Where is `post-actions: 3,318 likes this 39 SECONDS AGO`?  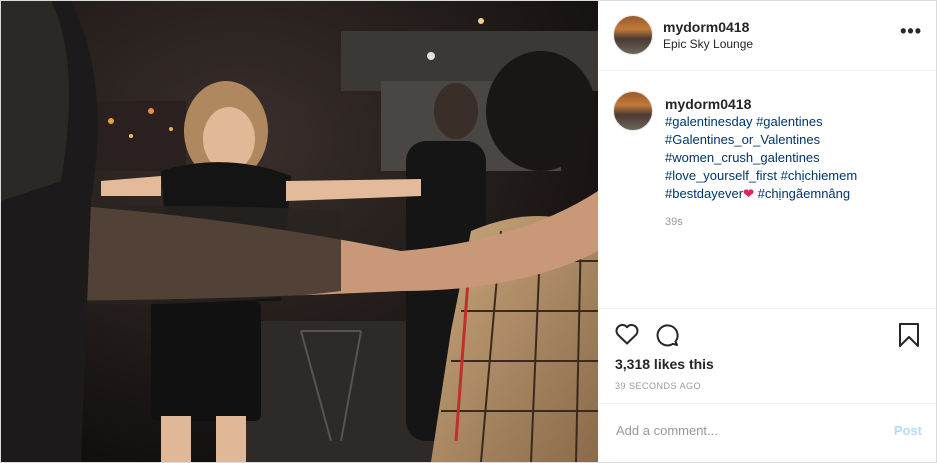
post-actions: 3,318 likes this 39 SECONDS AGO is located at coordinates (767, 356).